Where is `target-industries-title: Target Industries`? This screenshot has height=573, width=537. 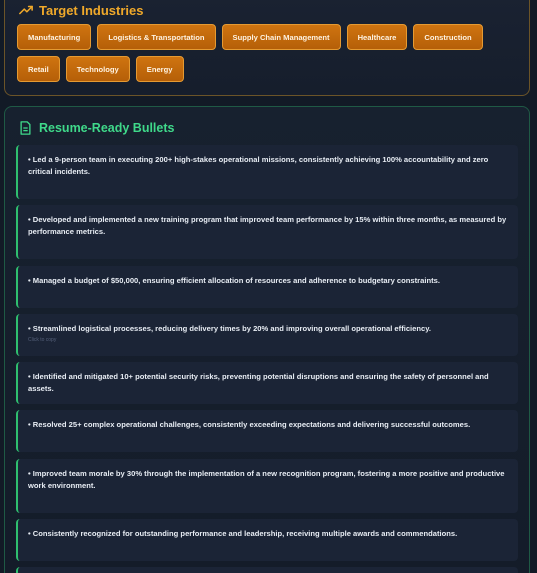
target-industries-title: Target Industries is located at coordinates (91, 10).